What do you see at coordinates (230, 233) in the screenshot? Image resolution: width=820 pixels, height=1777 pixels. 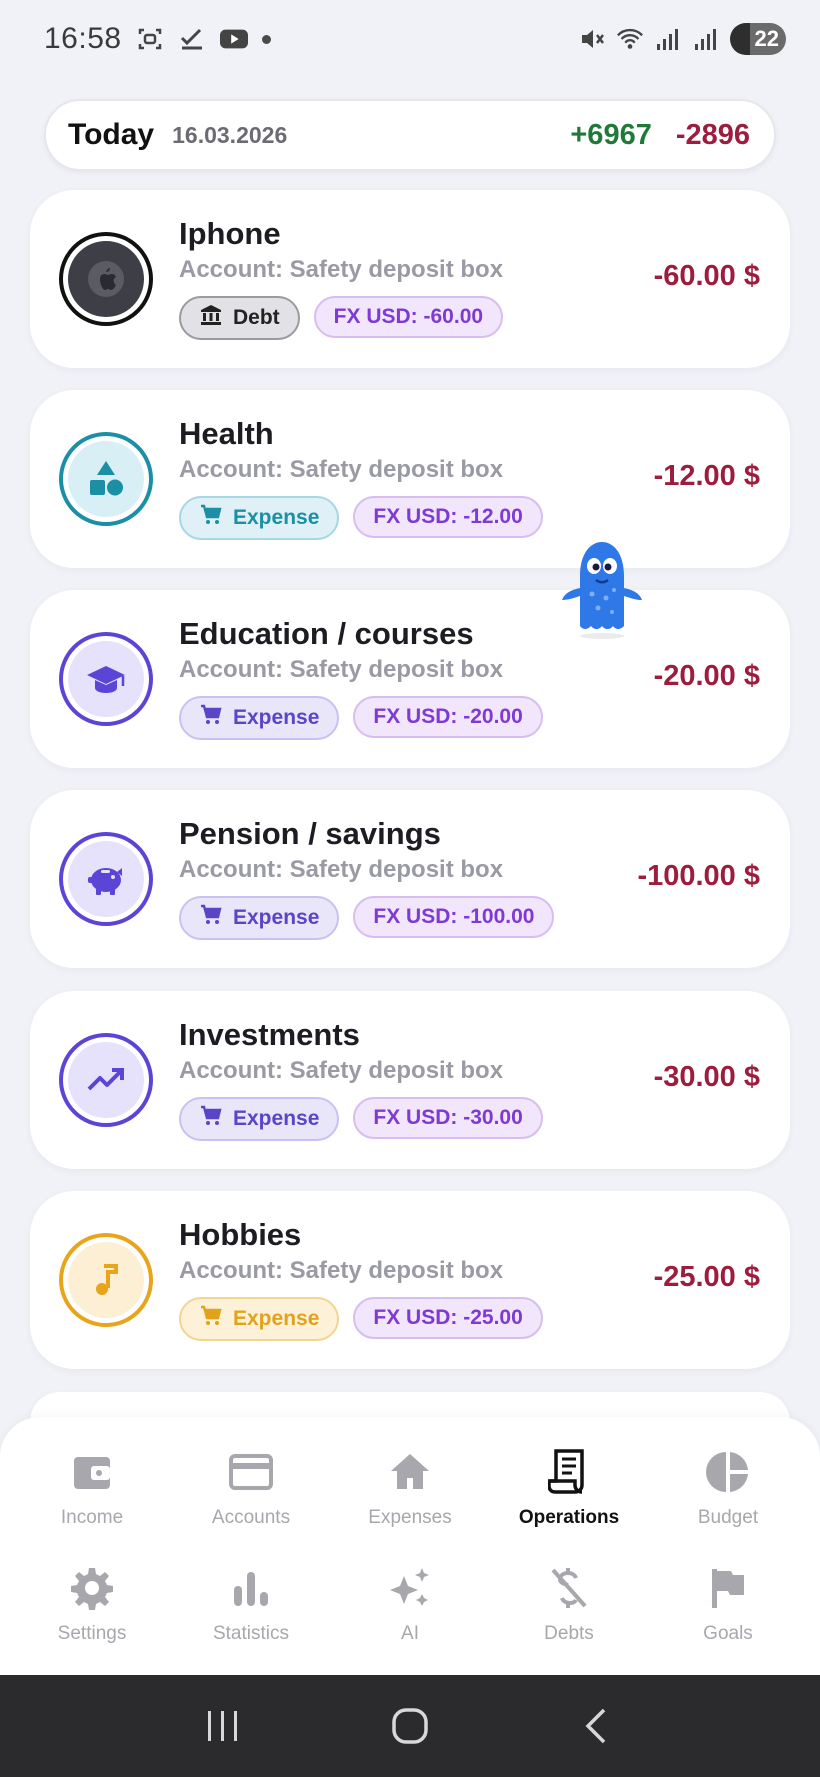 I see `operation-title: Iphone` at bounding box center [230, 233].